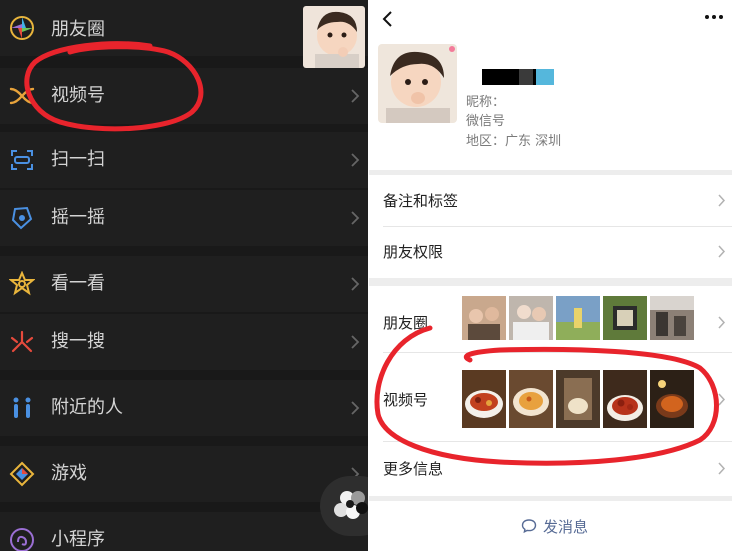 This screenshot has height=551, width=732. Describe the element at coordinates (184, 531) in the screenshot. I see `discover-item-mini-programs: 小程序` at that location.